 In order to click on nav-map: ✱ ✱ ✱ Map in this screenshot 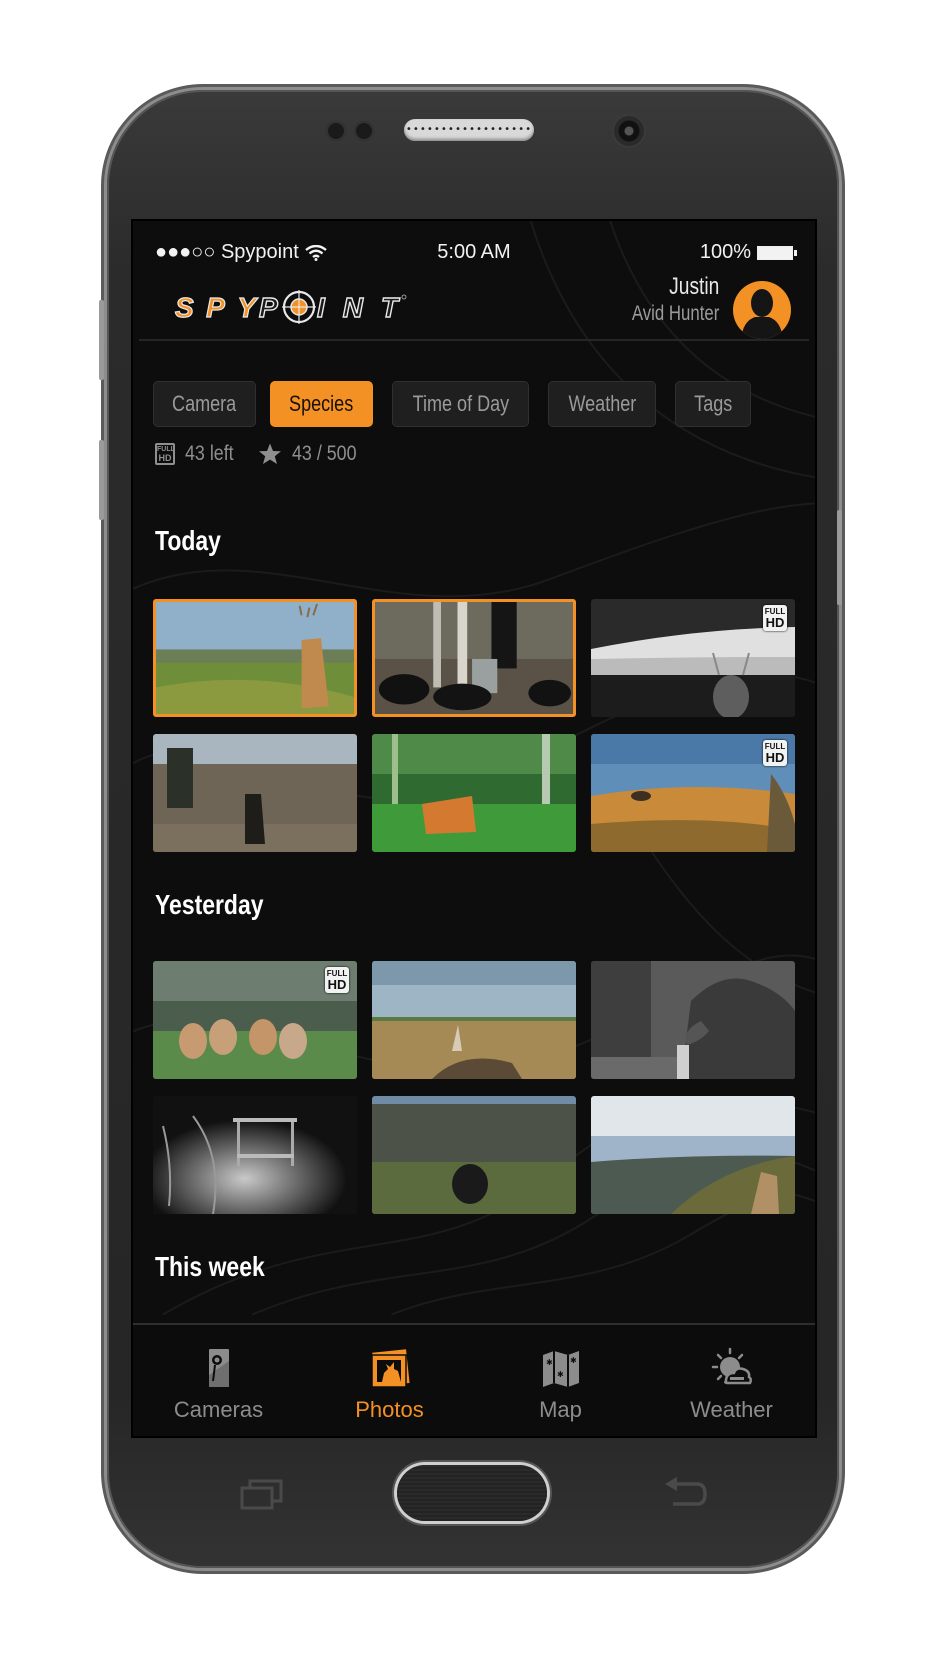, I will do `click(560, 1380)`.